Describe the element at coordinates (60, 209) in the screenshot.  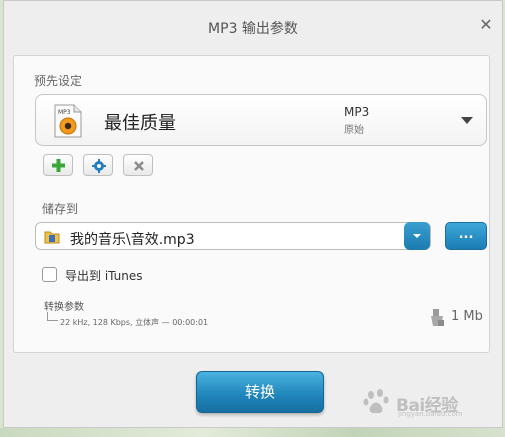
I see `save-section-label: 储存到` at that location.